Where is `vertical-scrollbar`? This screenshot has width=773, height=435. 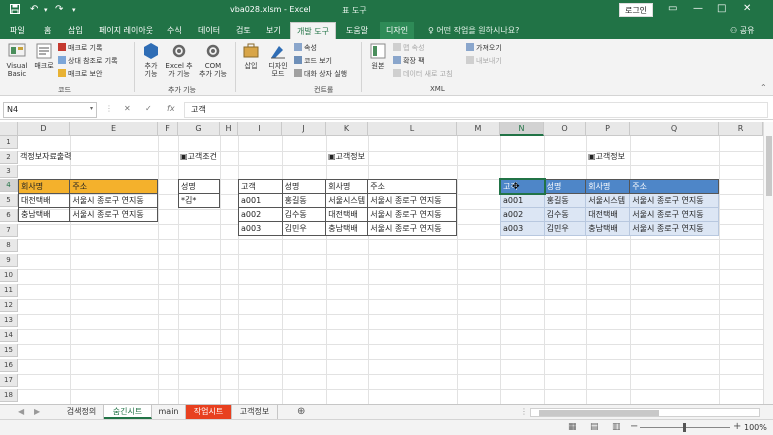
vertical-scrollbar is located at coordinates (768, 263).